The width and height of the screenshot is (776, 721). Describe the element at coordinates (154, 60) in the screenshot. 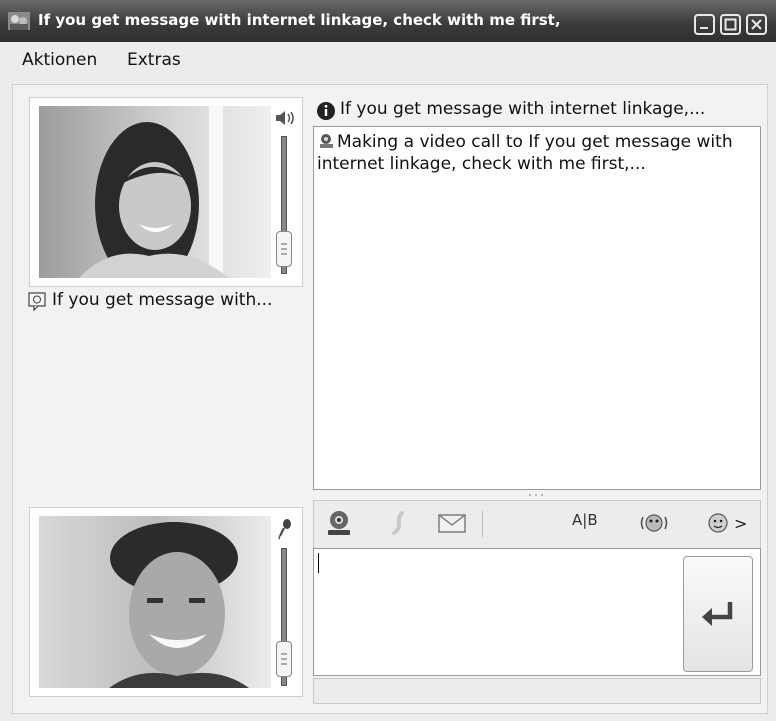

I see `menu-extras: Extras` at that location.